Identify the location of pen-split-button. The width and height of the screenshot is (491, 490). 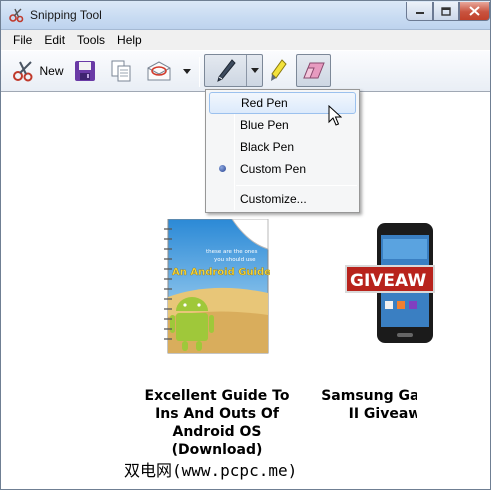
(233, 70).